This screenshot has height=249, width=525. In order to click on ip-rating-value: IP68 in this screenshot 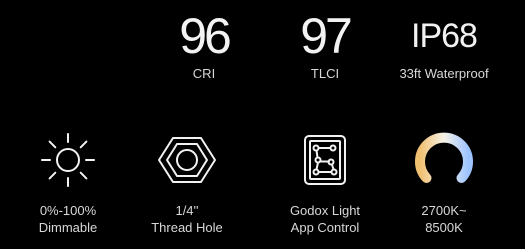, I will do `click(444, 36)`.